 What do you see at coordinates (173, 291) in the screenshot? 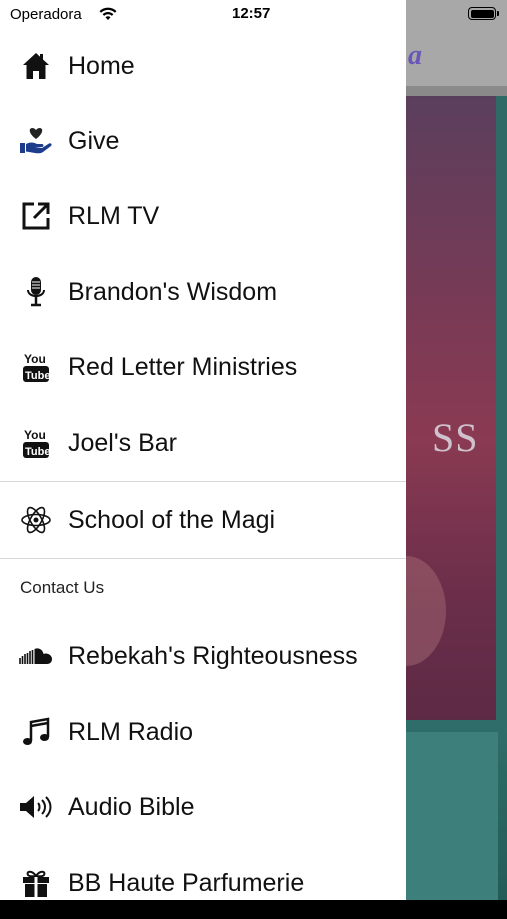
I see `drawer-item-label: Brandon's Wisdom` at bounding box center [173, 291].